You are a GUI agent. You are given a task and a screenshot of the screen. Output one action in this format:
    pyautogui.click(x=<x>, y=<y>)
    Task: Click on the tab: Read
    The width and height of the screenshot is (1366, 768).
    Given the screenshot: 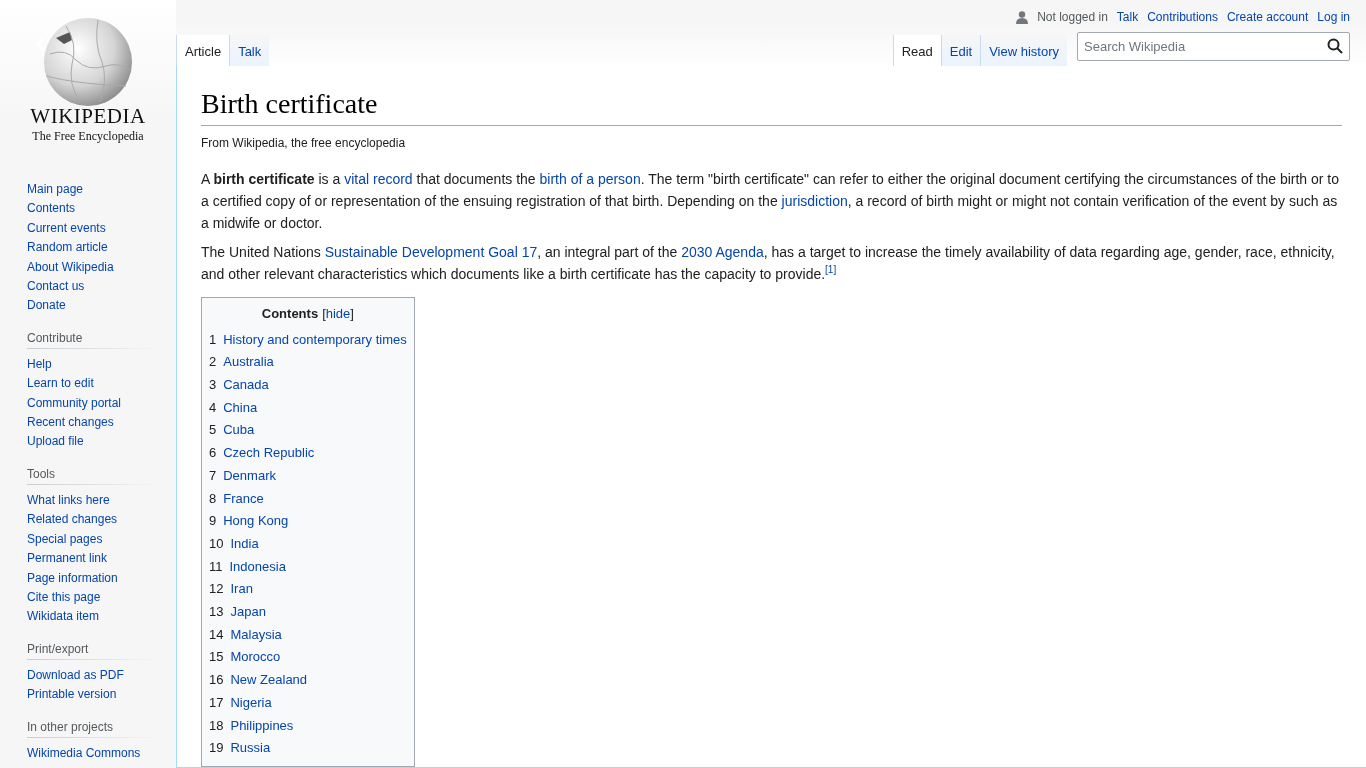 What is the action you would take?
    pyautogui.click(x=916, y=51)
    